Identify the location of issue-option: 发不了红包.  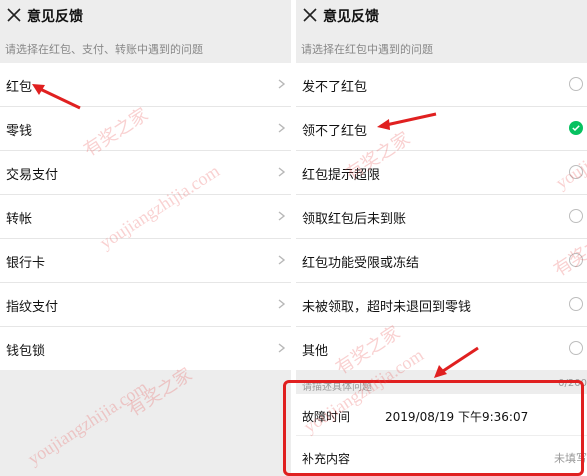
(441, 85).